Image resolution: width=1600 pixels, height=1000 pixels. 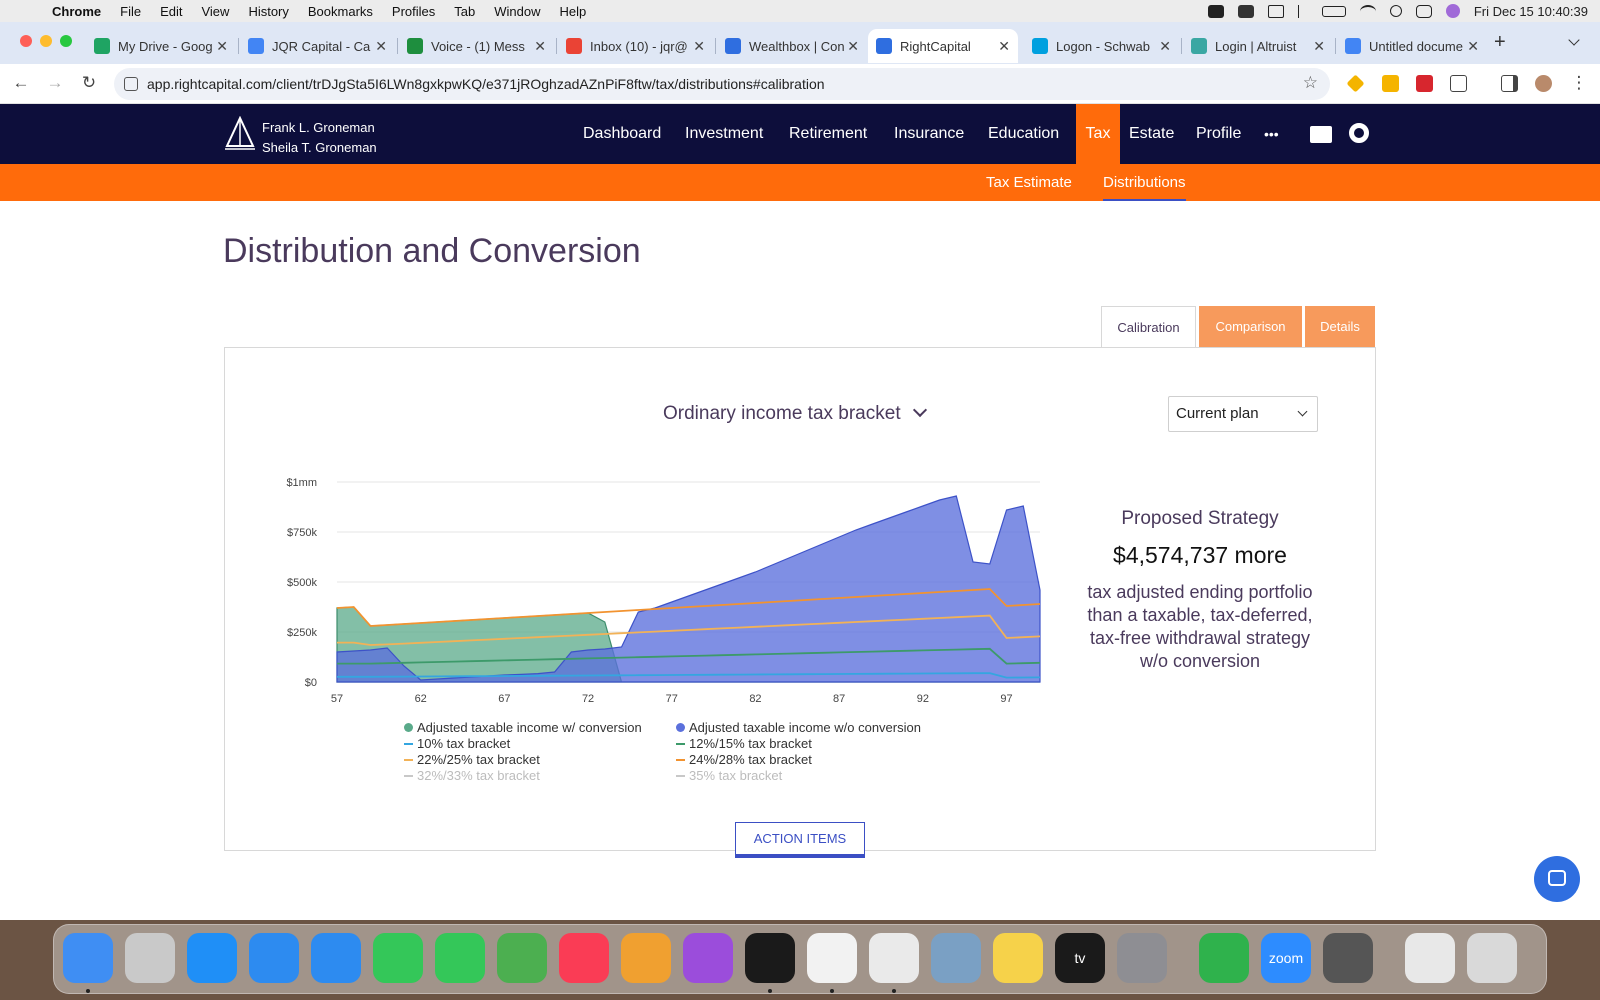 What do you see at coordinates (1243, 414) in the screenshot?
I see `plan-select: Current plan` at bounding box center [1243, 414].